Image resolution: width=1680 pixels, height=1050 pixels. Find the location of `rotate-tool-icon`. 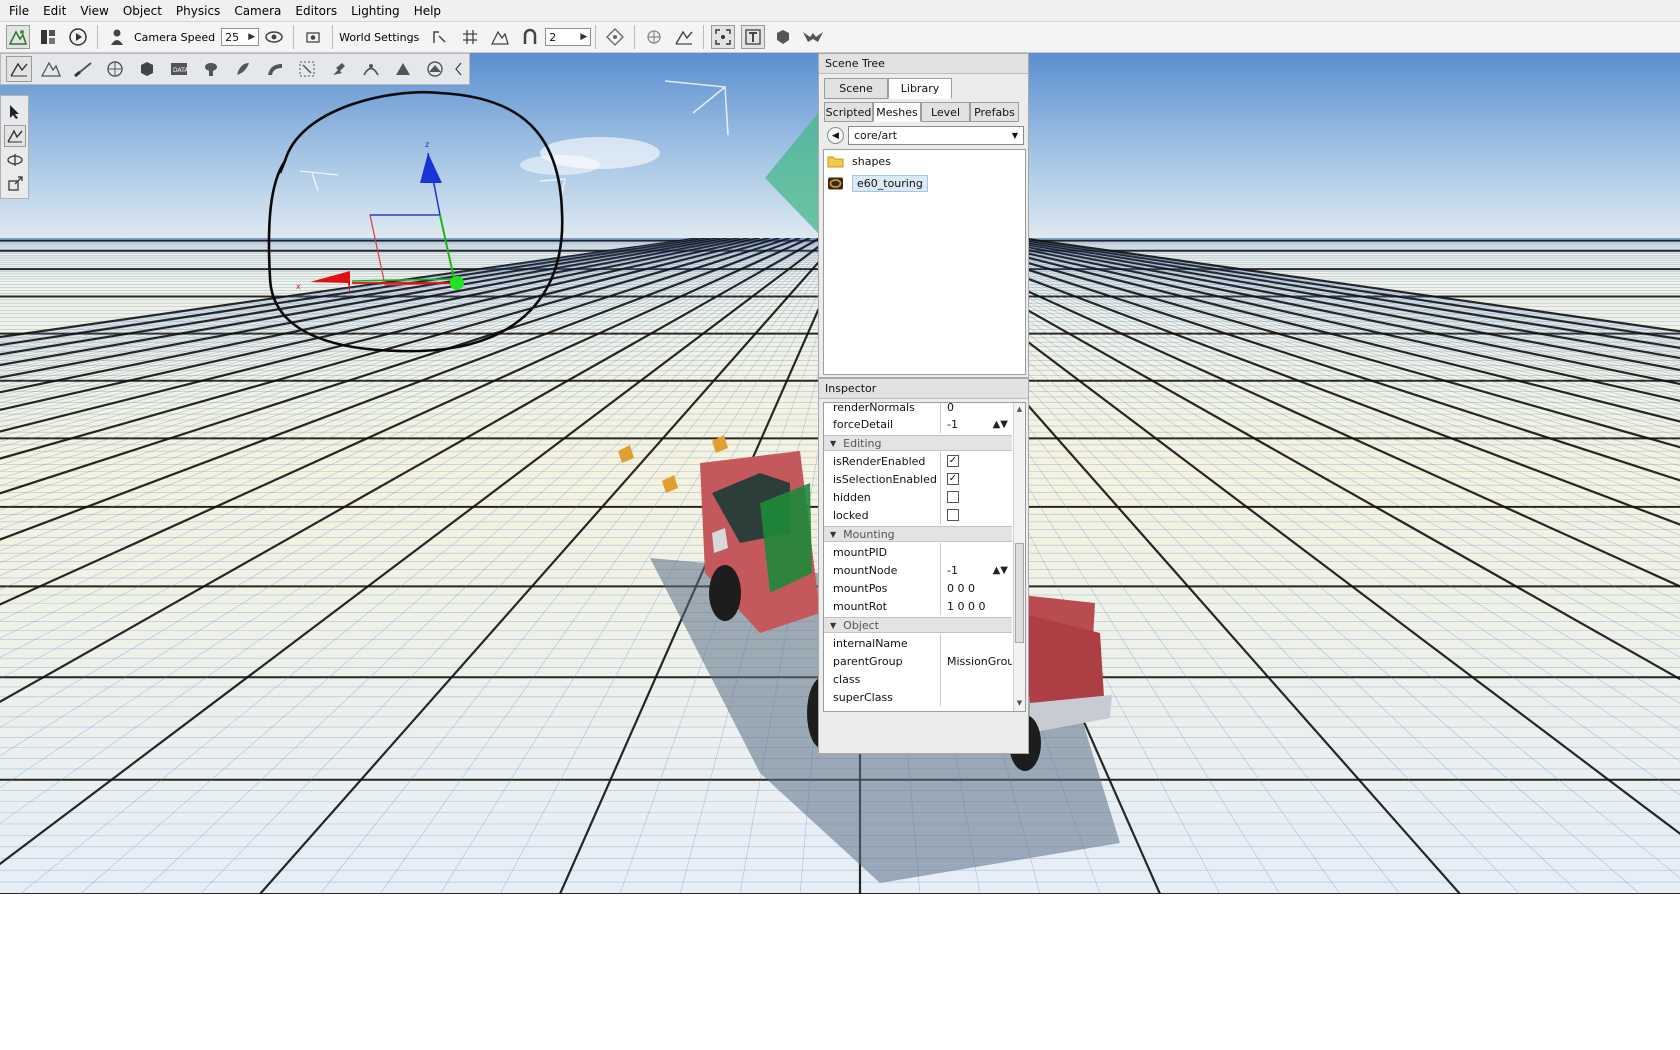

rotate-tool-icon is located at coordinates (15, 160).